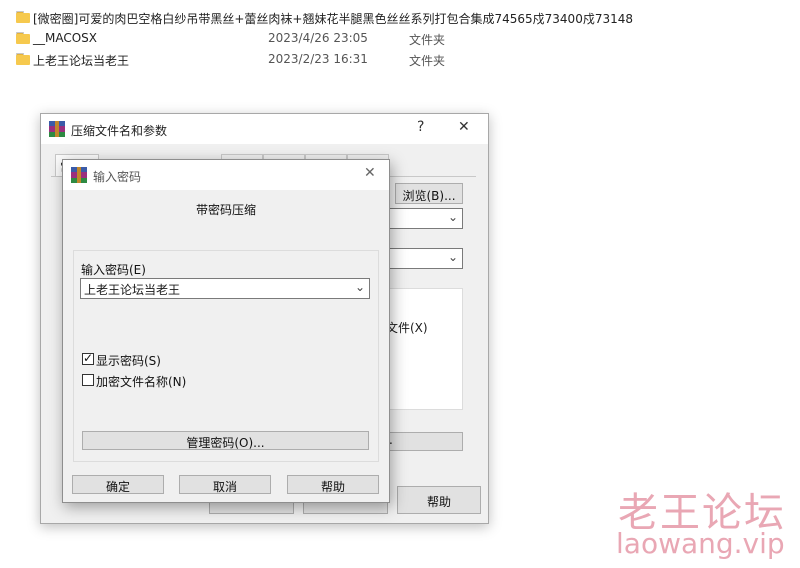 Image resolution: width=800 pixels, height=568 pixels. What do you see at coordinates (424, 349) in the screenshot?
I see `options-group: 文件(X)` at bounding box center [424, 349].